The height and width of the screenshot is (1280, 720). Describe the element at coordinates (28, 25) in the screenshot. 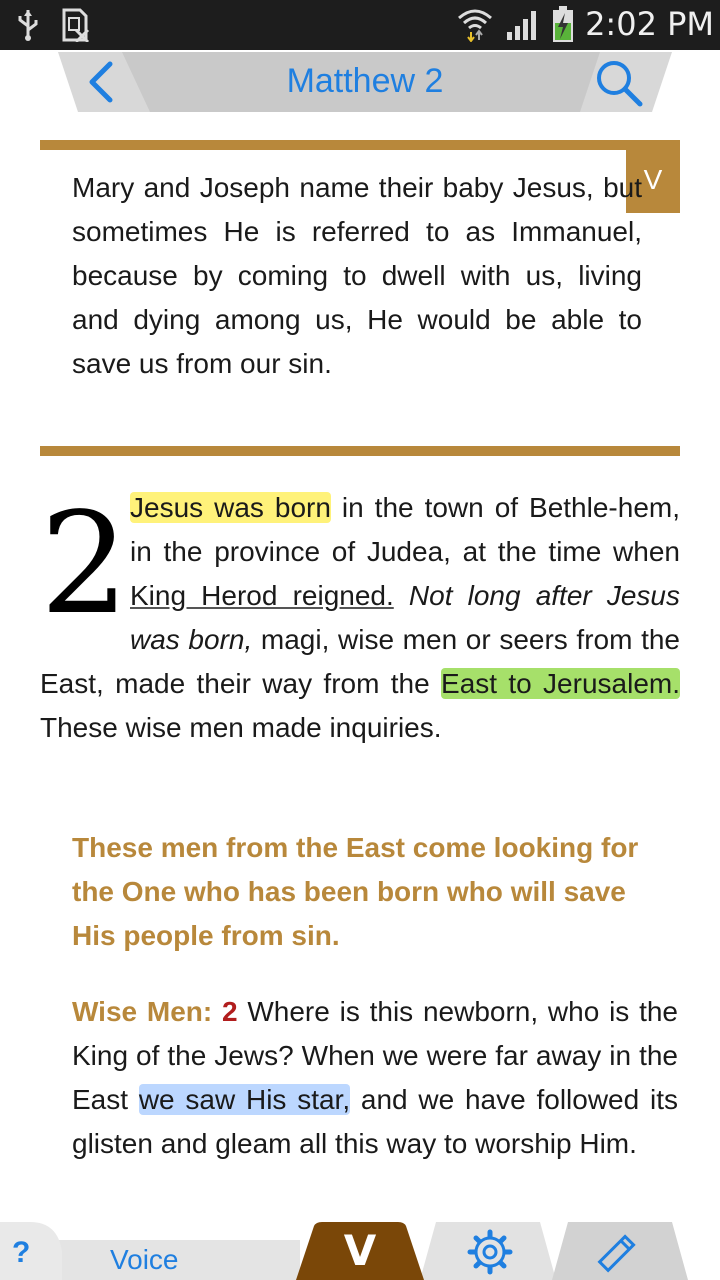

I see `usb-icon` at that location.